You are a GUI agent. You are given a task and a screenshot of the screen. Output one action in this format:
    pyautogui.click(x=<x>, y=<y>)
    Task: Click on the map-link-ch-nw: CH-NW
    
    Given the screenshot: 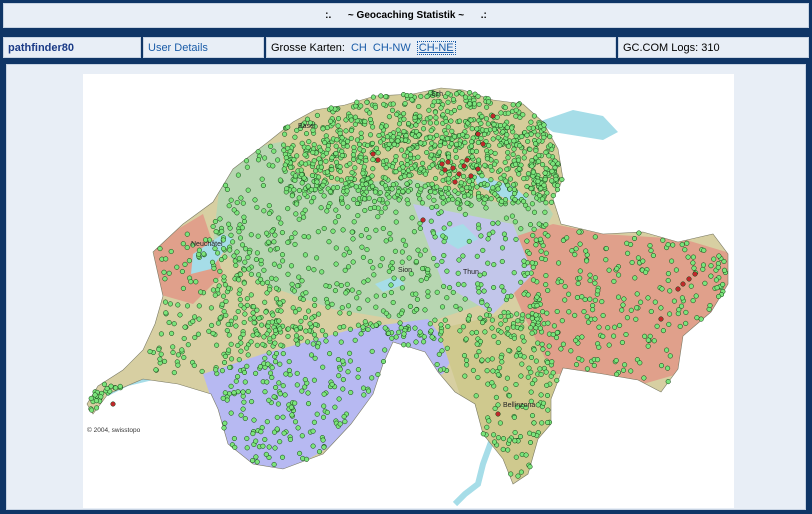 What is the action you would take?
    pyautogui.click(x=392, y=48)
    